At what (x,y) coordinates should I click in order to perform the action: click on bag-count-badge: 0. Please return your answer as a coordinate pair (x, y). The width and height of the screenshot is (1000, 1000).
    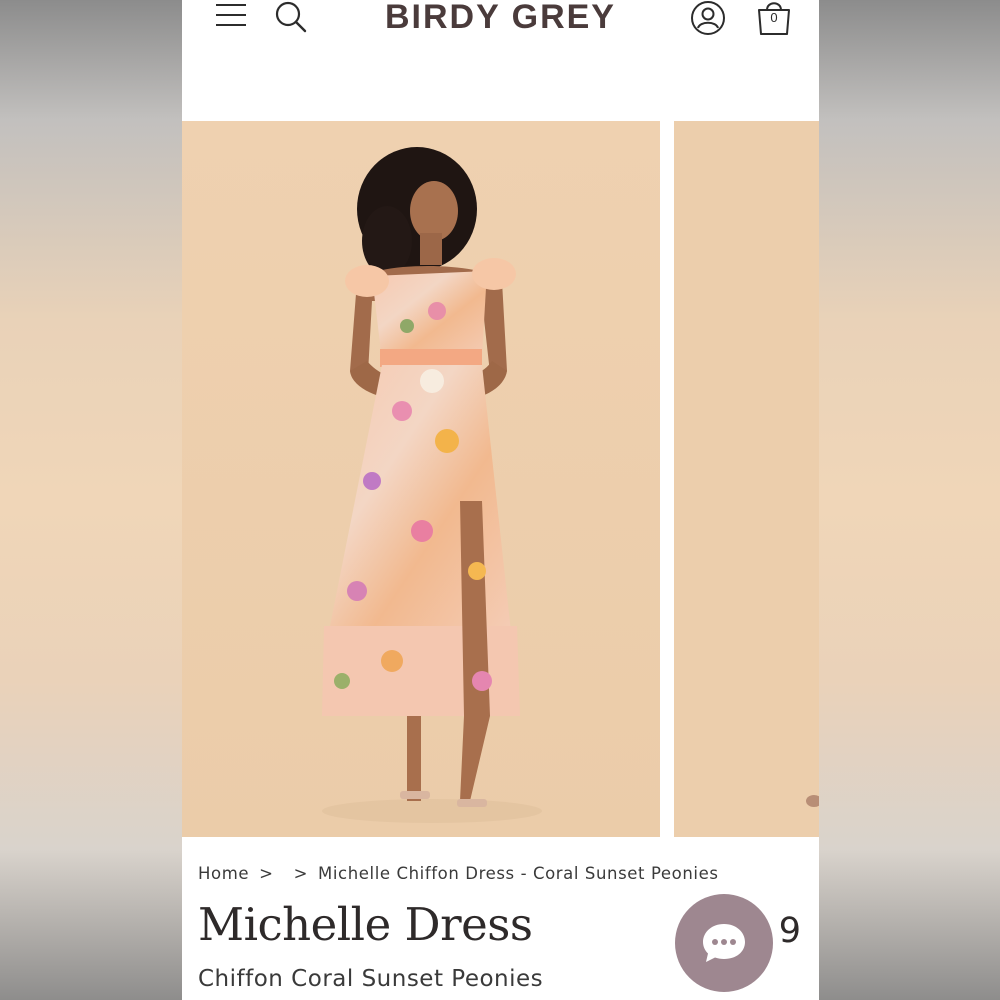
    Looking at the image, I should click on (774, 17).